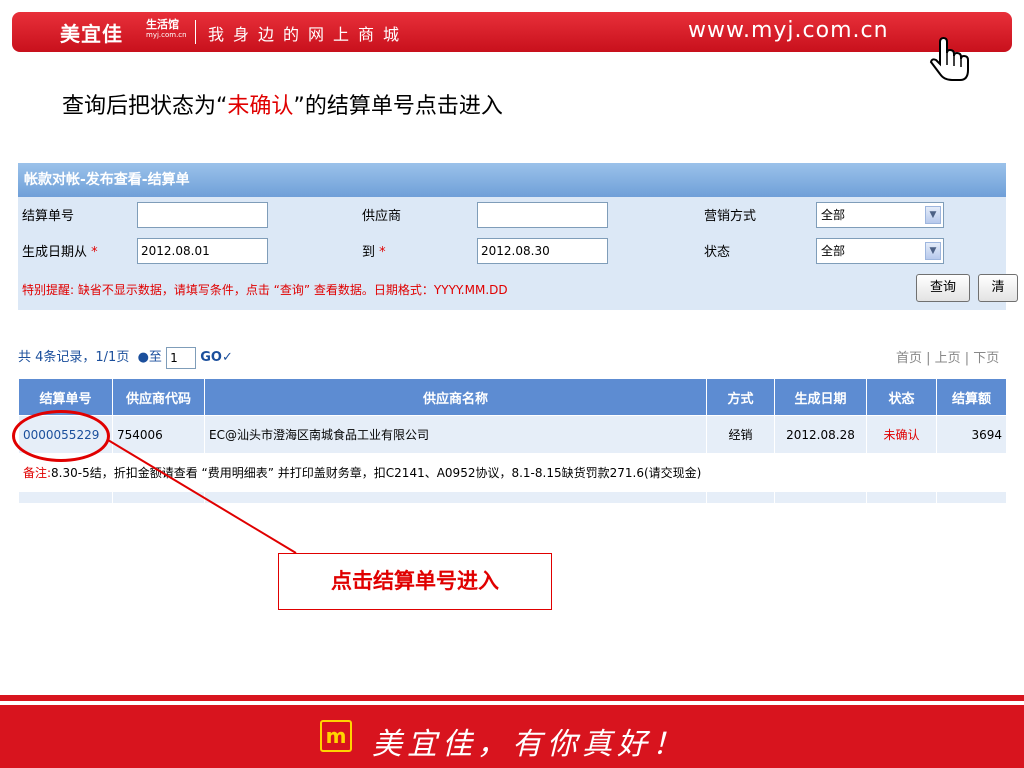 The width and height of the screenshot is (1024, 768). What do you see at coordinates (216, 357) in the screenshot?
I see `go-button: GO✓` at bounding box center [216, 357].